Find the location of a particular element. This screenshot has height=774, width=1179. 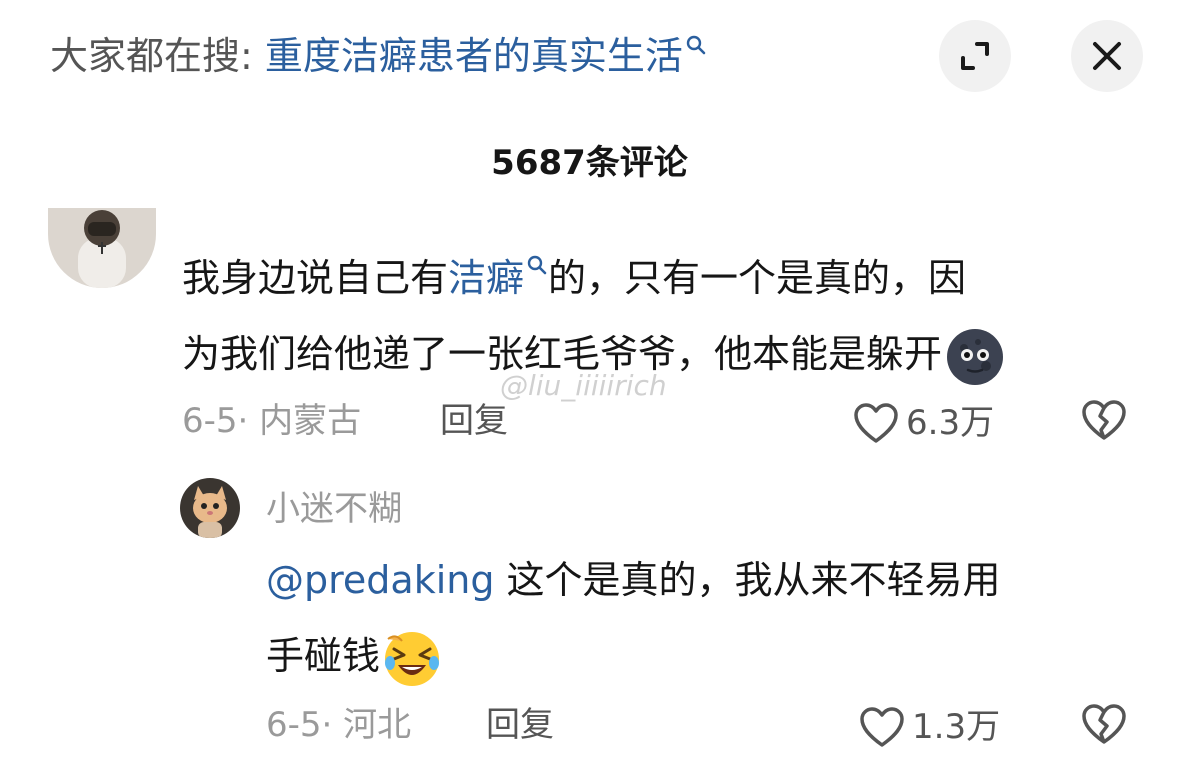

keyword-link: 洁癖 is located at coordinates (486, 278).